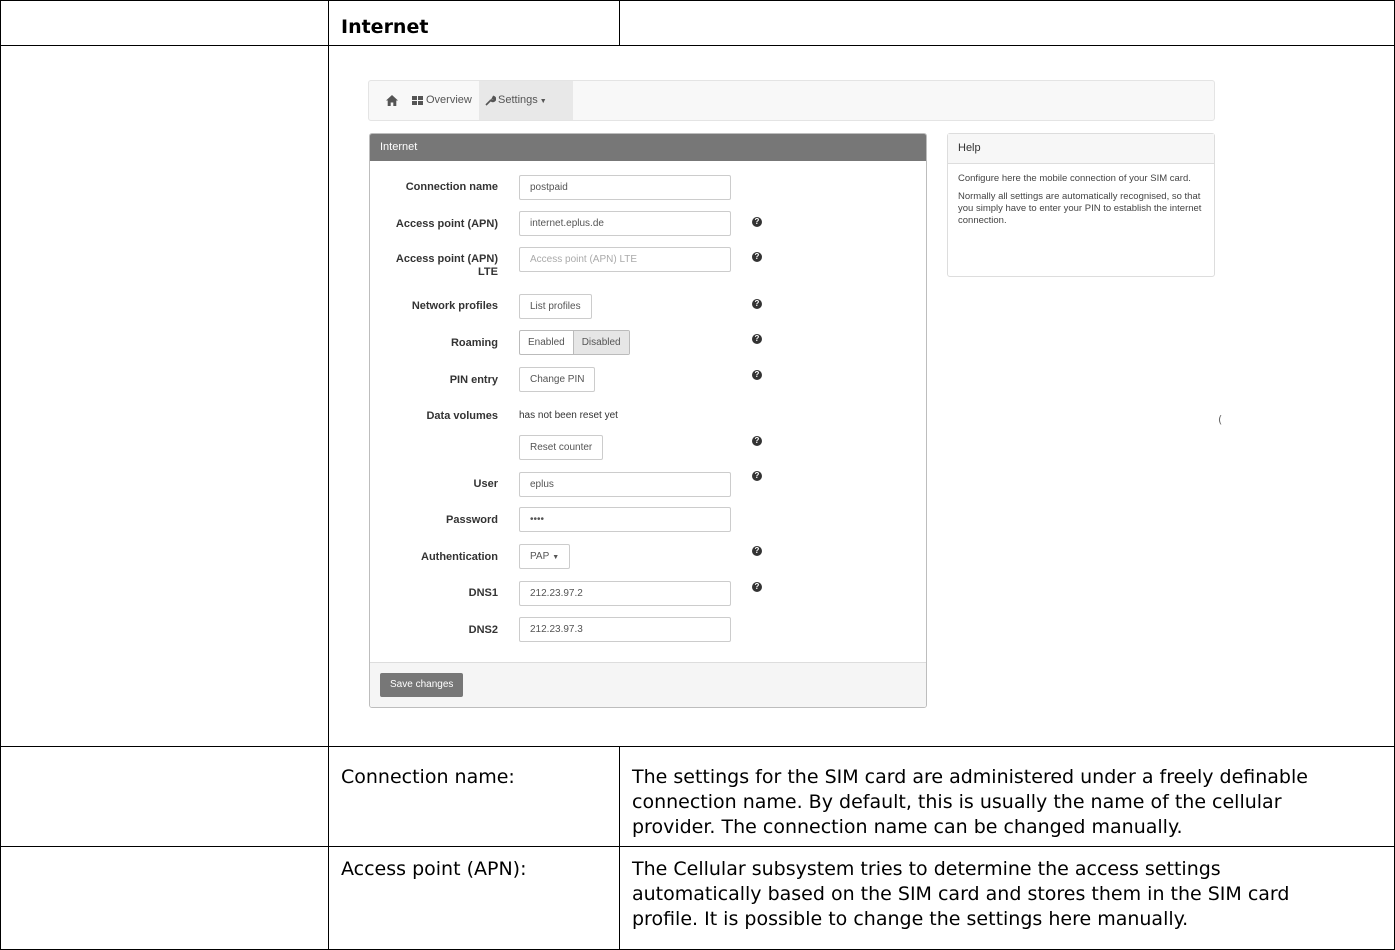 Image resolution: width=1395 pixels, height=950 pixels. What do you see at coordinates (619, 848) in the screenshot?
I see `table-col-line-2b` at bounding box center [619, 848].